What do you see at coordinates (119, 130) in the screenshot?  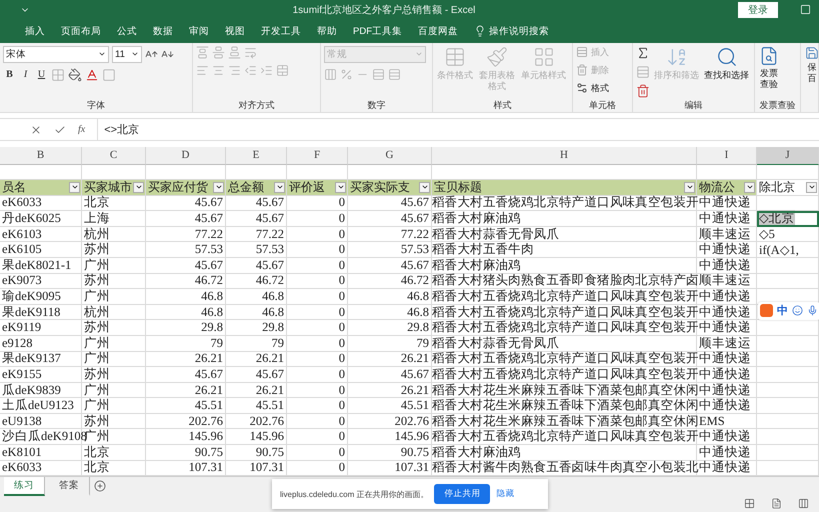 I see `formula-value: <>北京` at bounding box center [119, 130].